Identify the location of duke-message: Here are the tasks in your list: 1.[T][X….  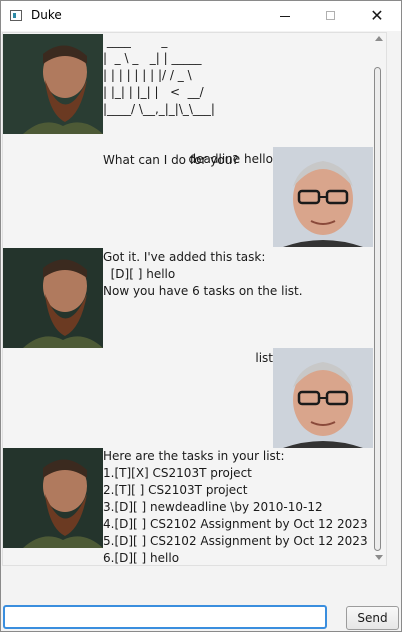
(235, 507).